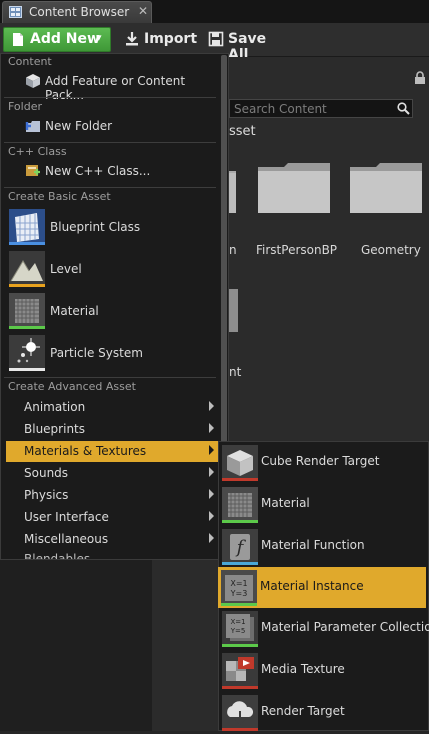 This screenshot has height=734, width=429. What do you see at coordinates (27, 353) in the screenshot?
I see `particle-system-icon` at bounding box center [27, 353].